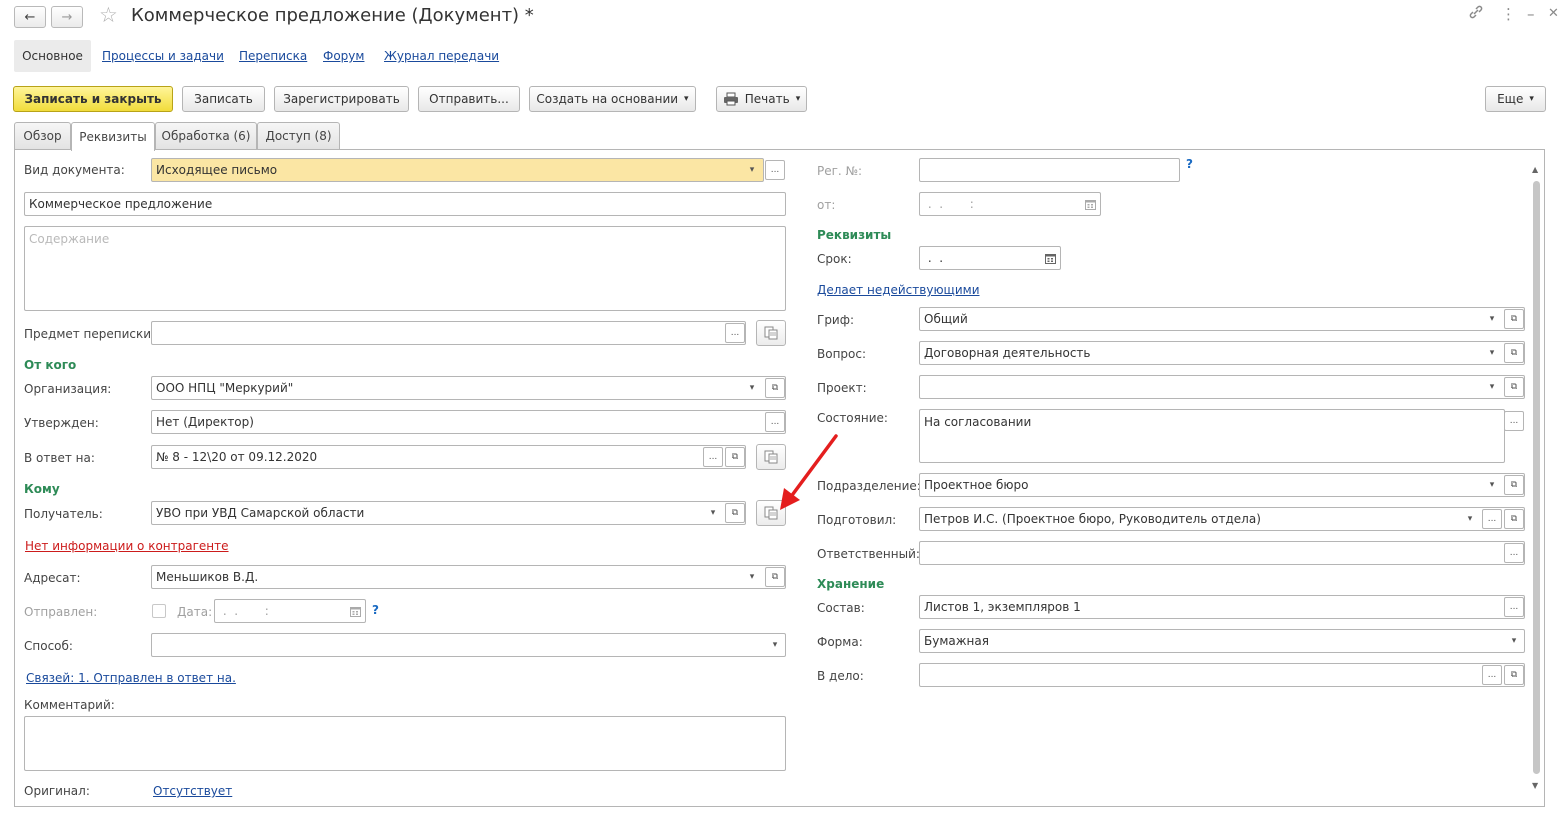 The height and width of the screenshot is (816, 1565). I want to click on state-field: На согласовании, so click(1212, 436).